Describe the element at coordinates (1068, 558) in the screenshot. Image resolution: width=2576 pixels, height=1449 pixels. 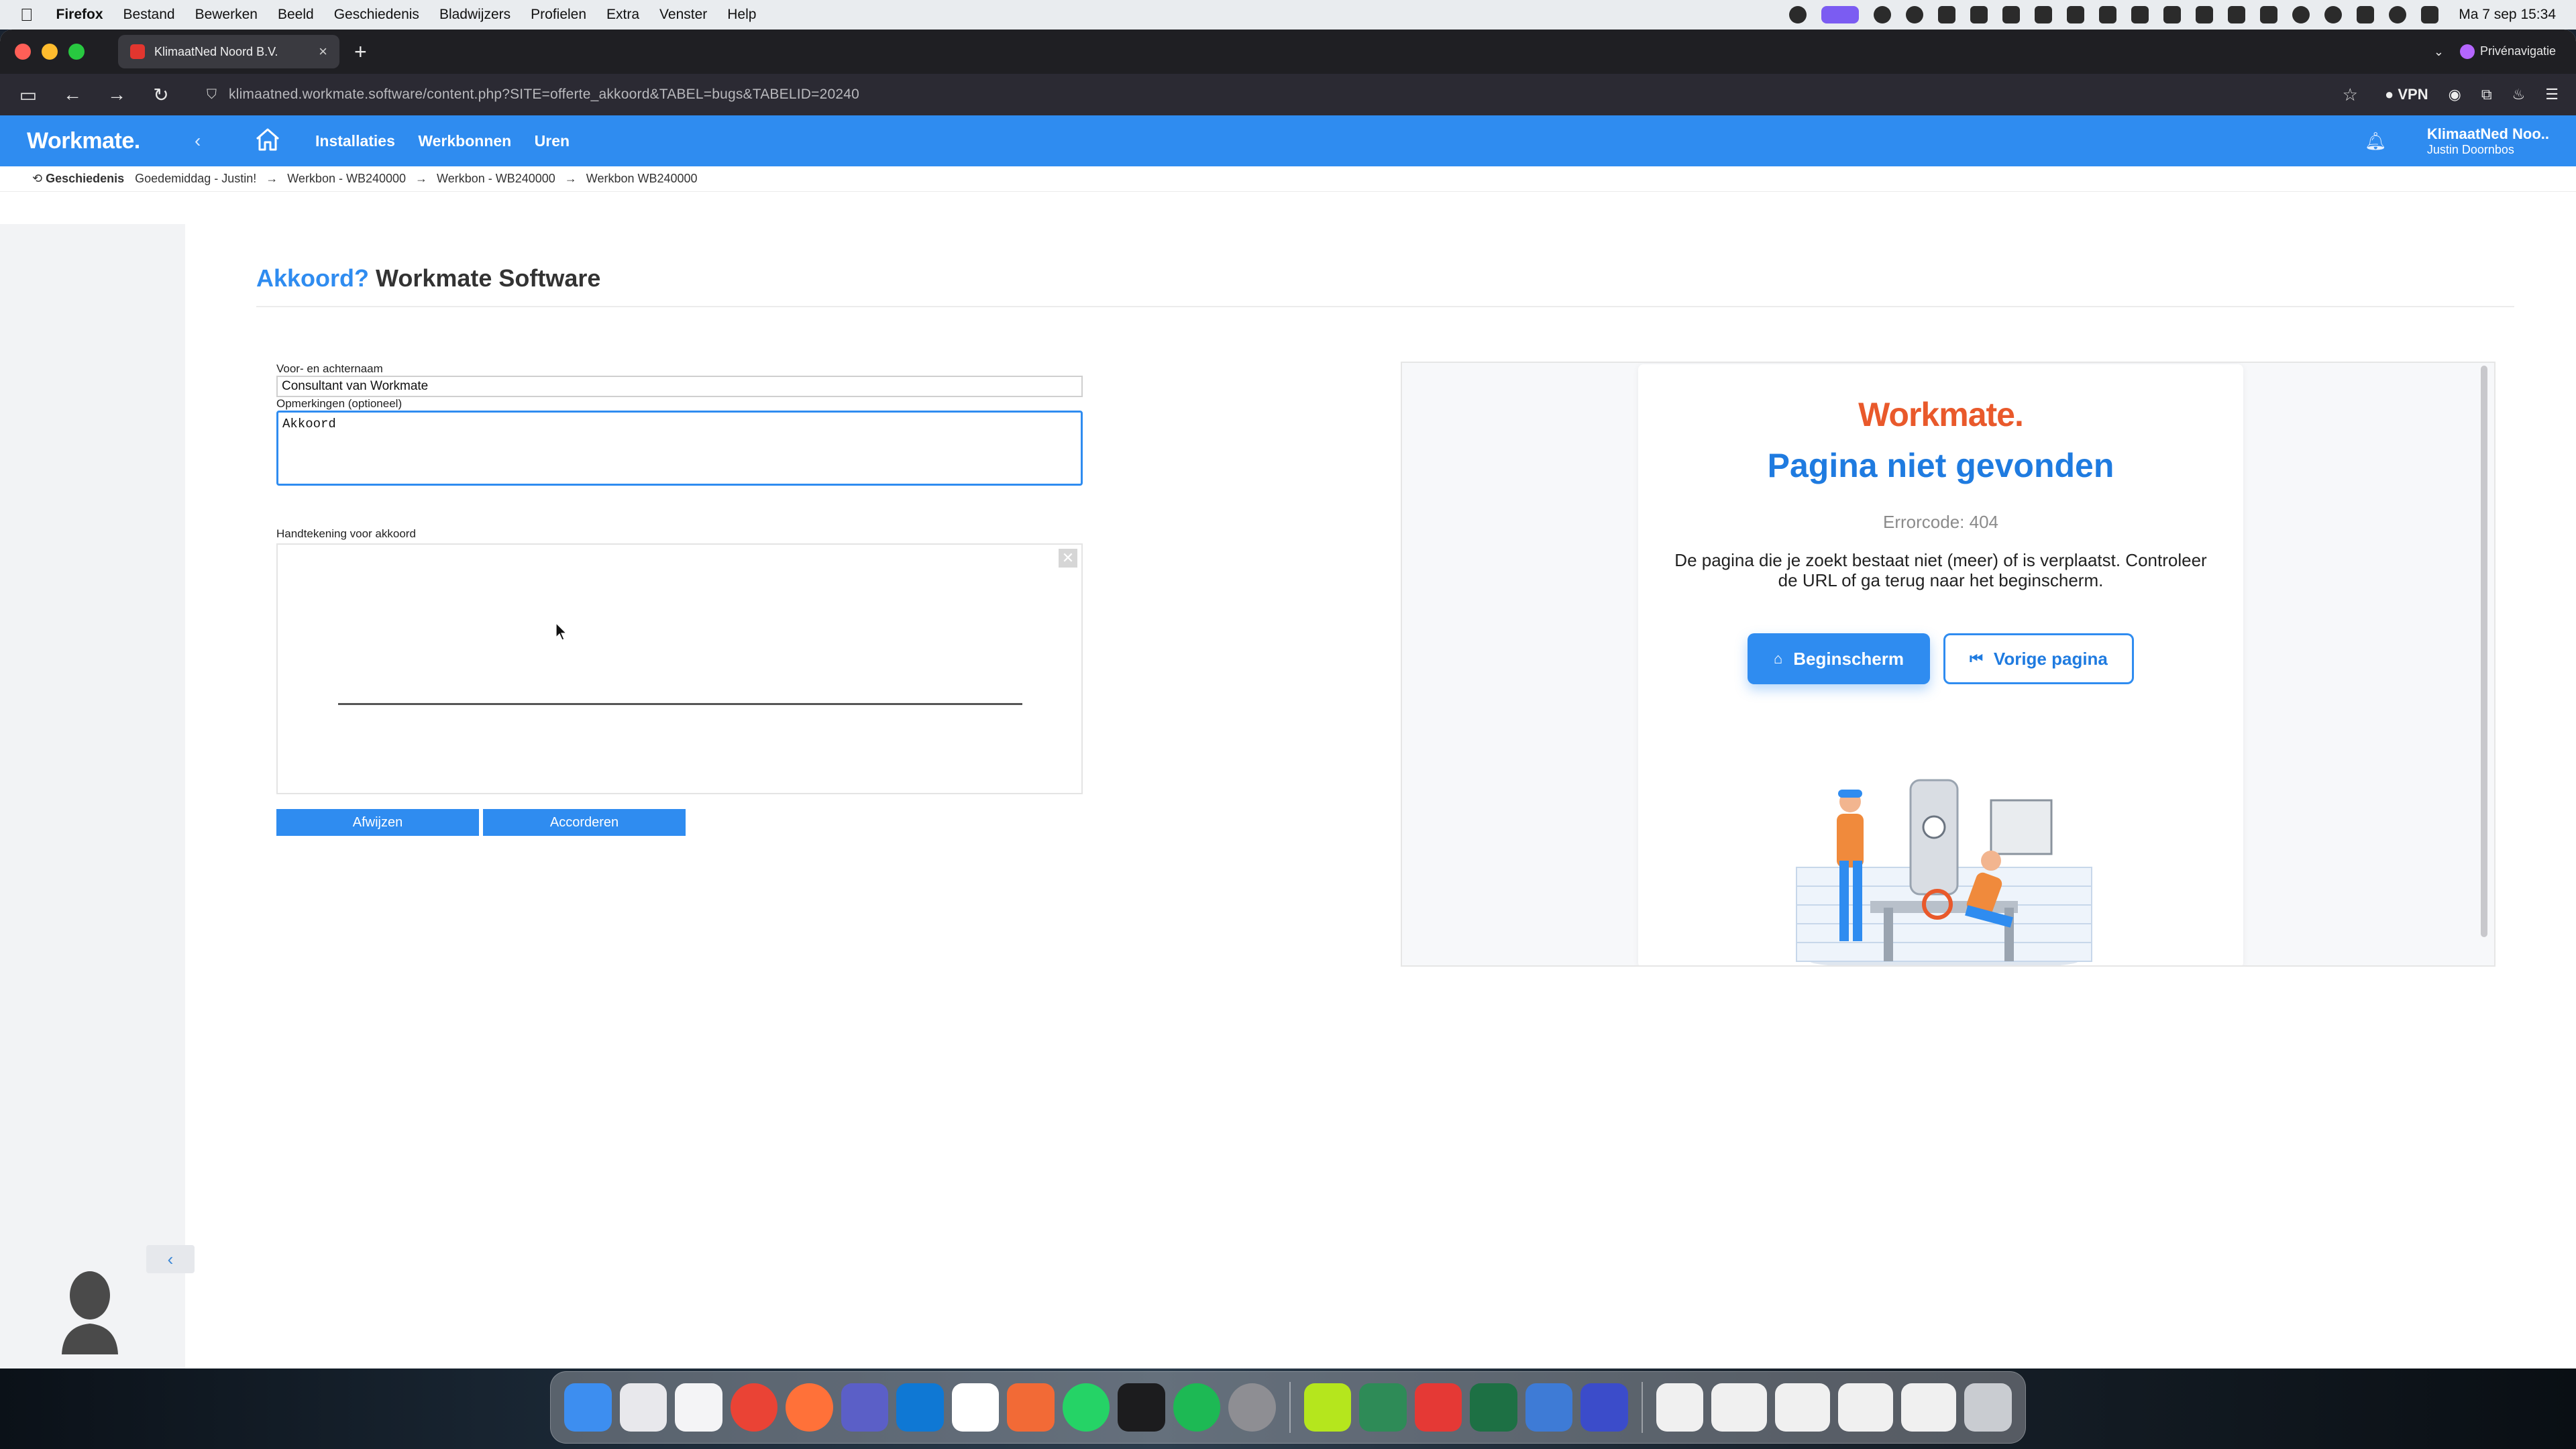
I see `clear-signature-icon: ✕` at that location.